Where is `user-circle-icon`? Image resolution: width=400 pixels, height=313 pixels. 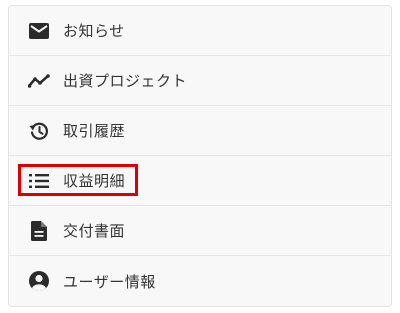
user-circle-icon is located at coordinates (39, 281).